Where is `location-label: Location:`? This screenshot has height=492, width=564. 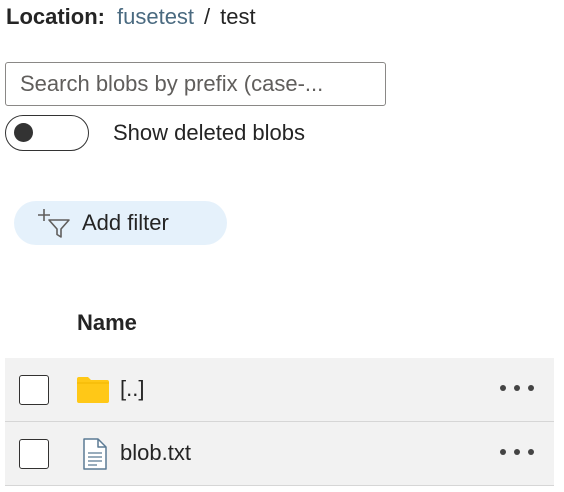
location-label: Location: is located at coordinates (55, 16).